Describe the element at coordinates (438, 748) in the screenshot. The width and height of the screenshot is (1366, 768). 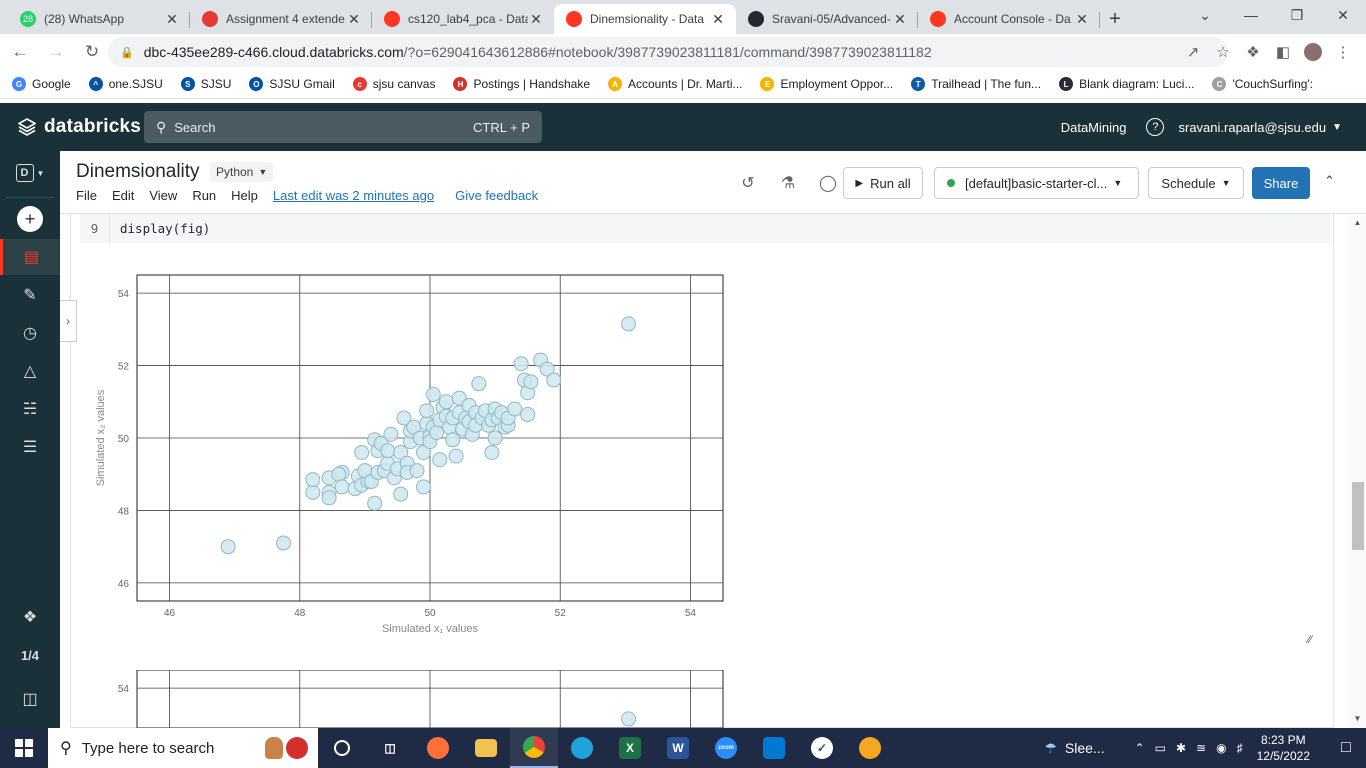
I see `firefox-icon` at that location.